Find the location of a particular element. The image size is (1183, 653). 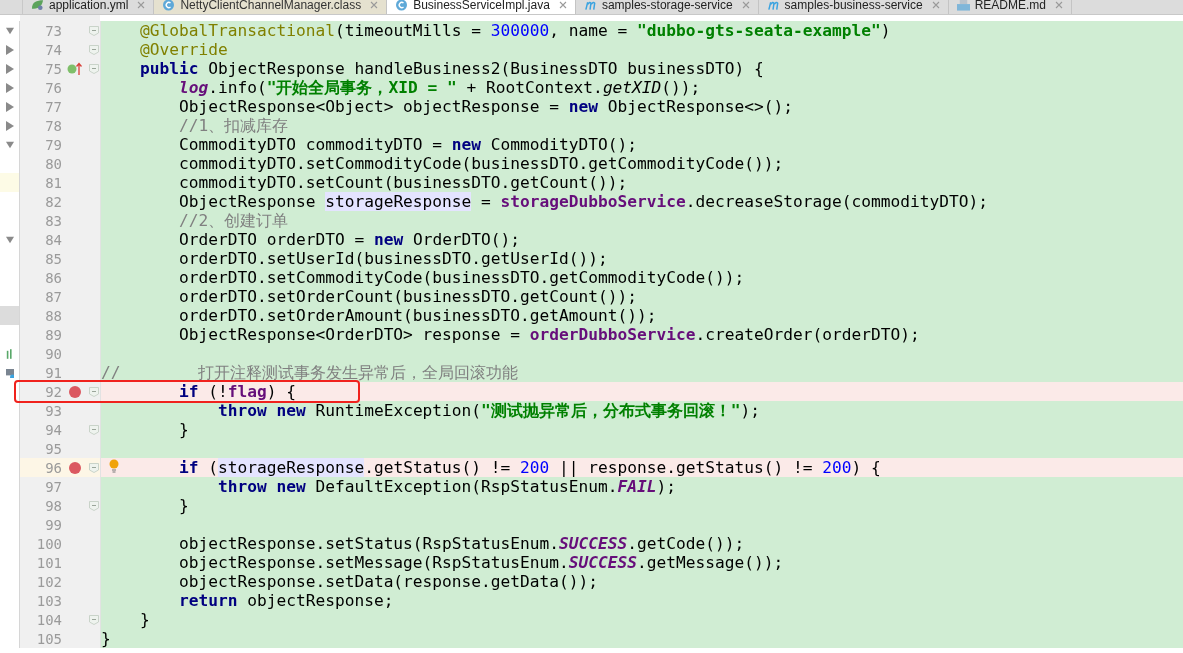

override-icon is located at coordinates (75, 68).